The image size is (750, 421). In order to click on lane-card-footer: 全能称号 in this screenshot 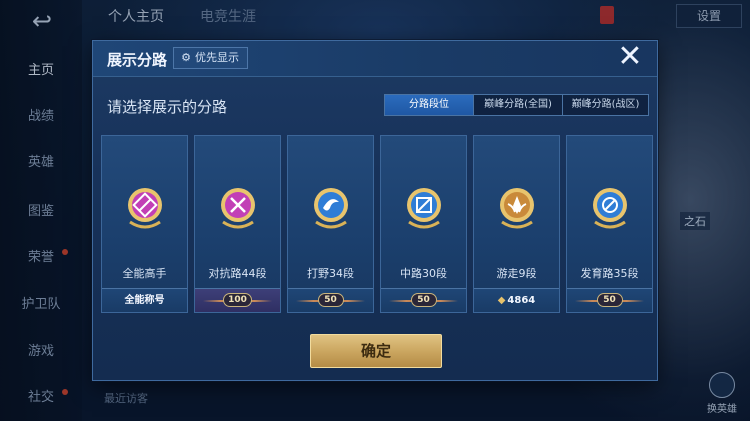, I will do `click(144, 300)`.